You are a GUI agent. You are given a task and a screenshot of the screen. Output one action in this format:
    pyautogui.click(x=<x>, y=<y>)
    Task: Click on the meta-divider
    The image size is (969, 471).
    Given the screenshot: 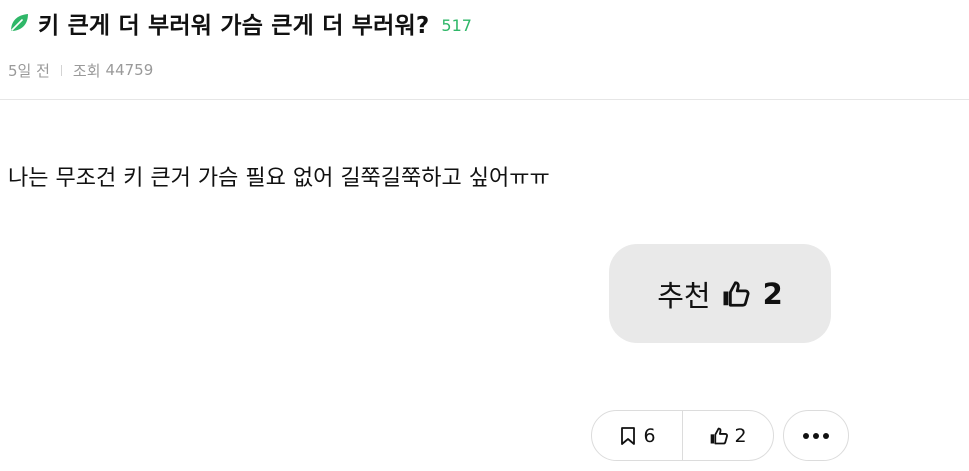 What is the action you would take?
    pyautogui.click(x=61, y=70)
    